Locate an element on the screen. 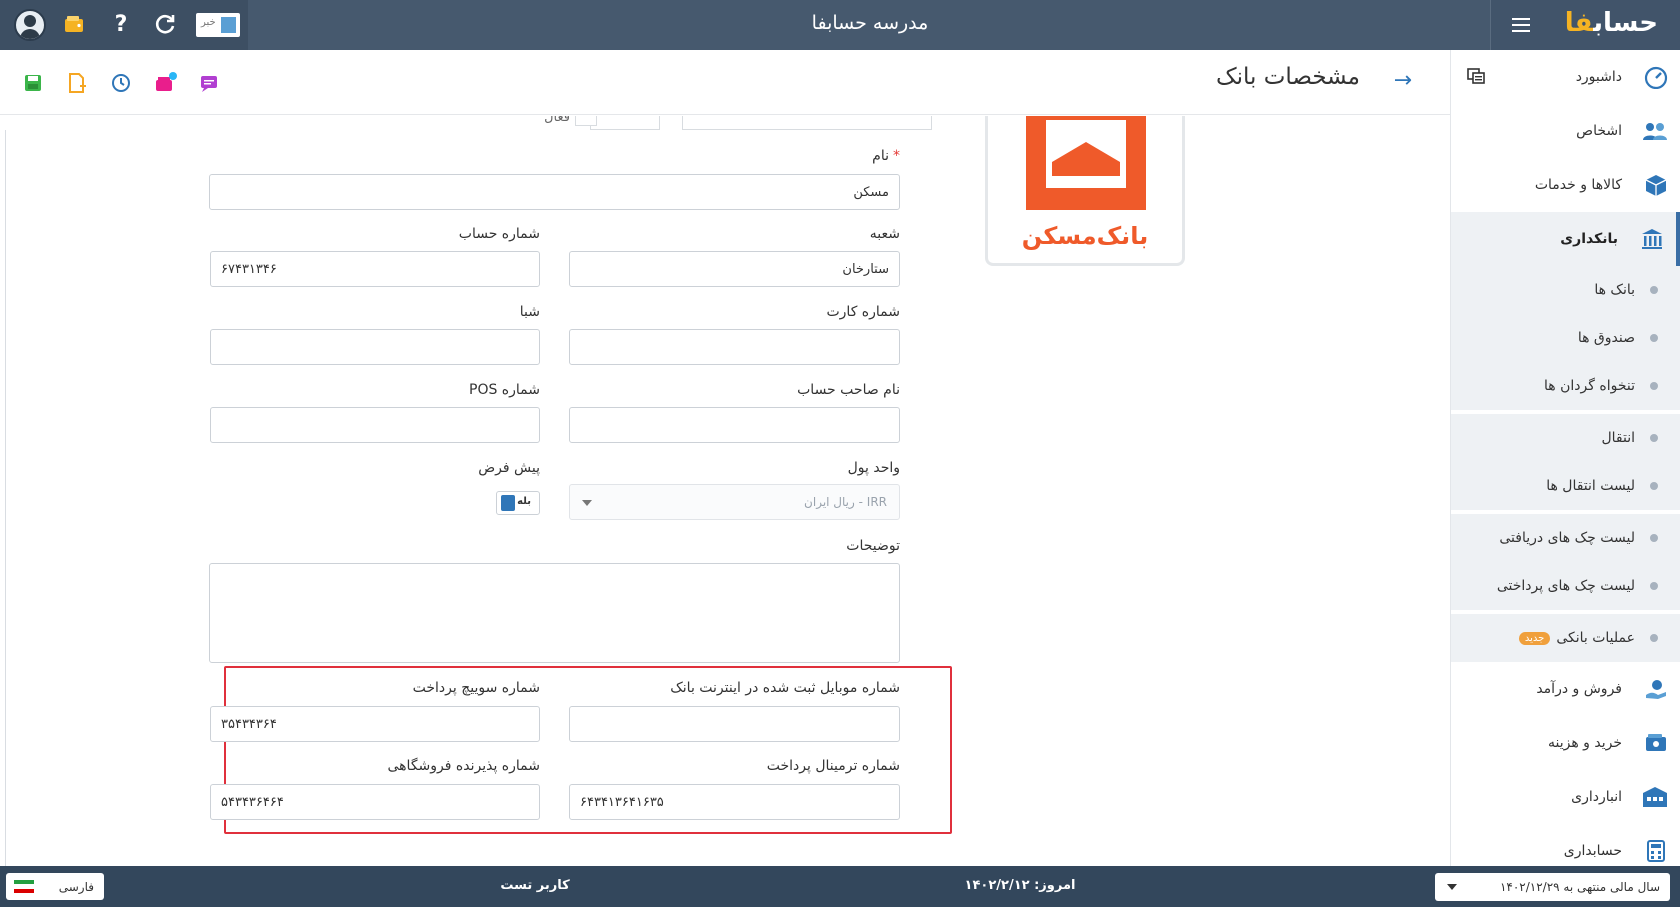 This screenshot has height=907, width=1680. merchant-label: شماره پذیرنده فروشگاهی is located at coordinates (464, 766).